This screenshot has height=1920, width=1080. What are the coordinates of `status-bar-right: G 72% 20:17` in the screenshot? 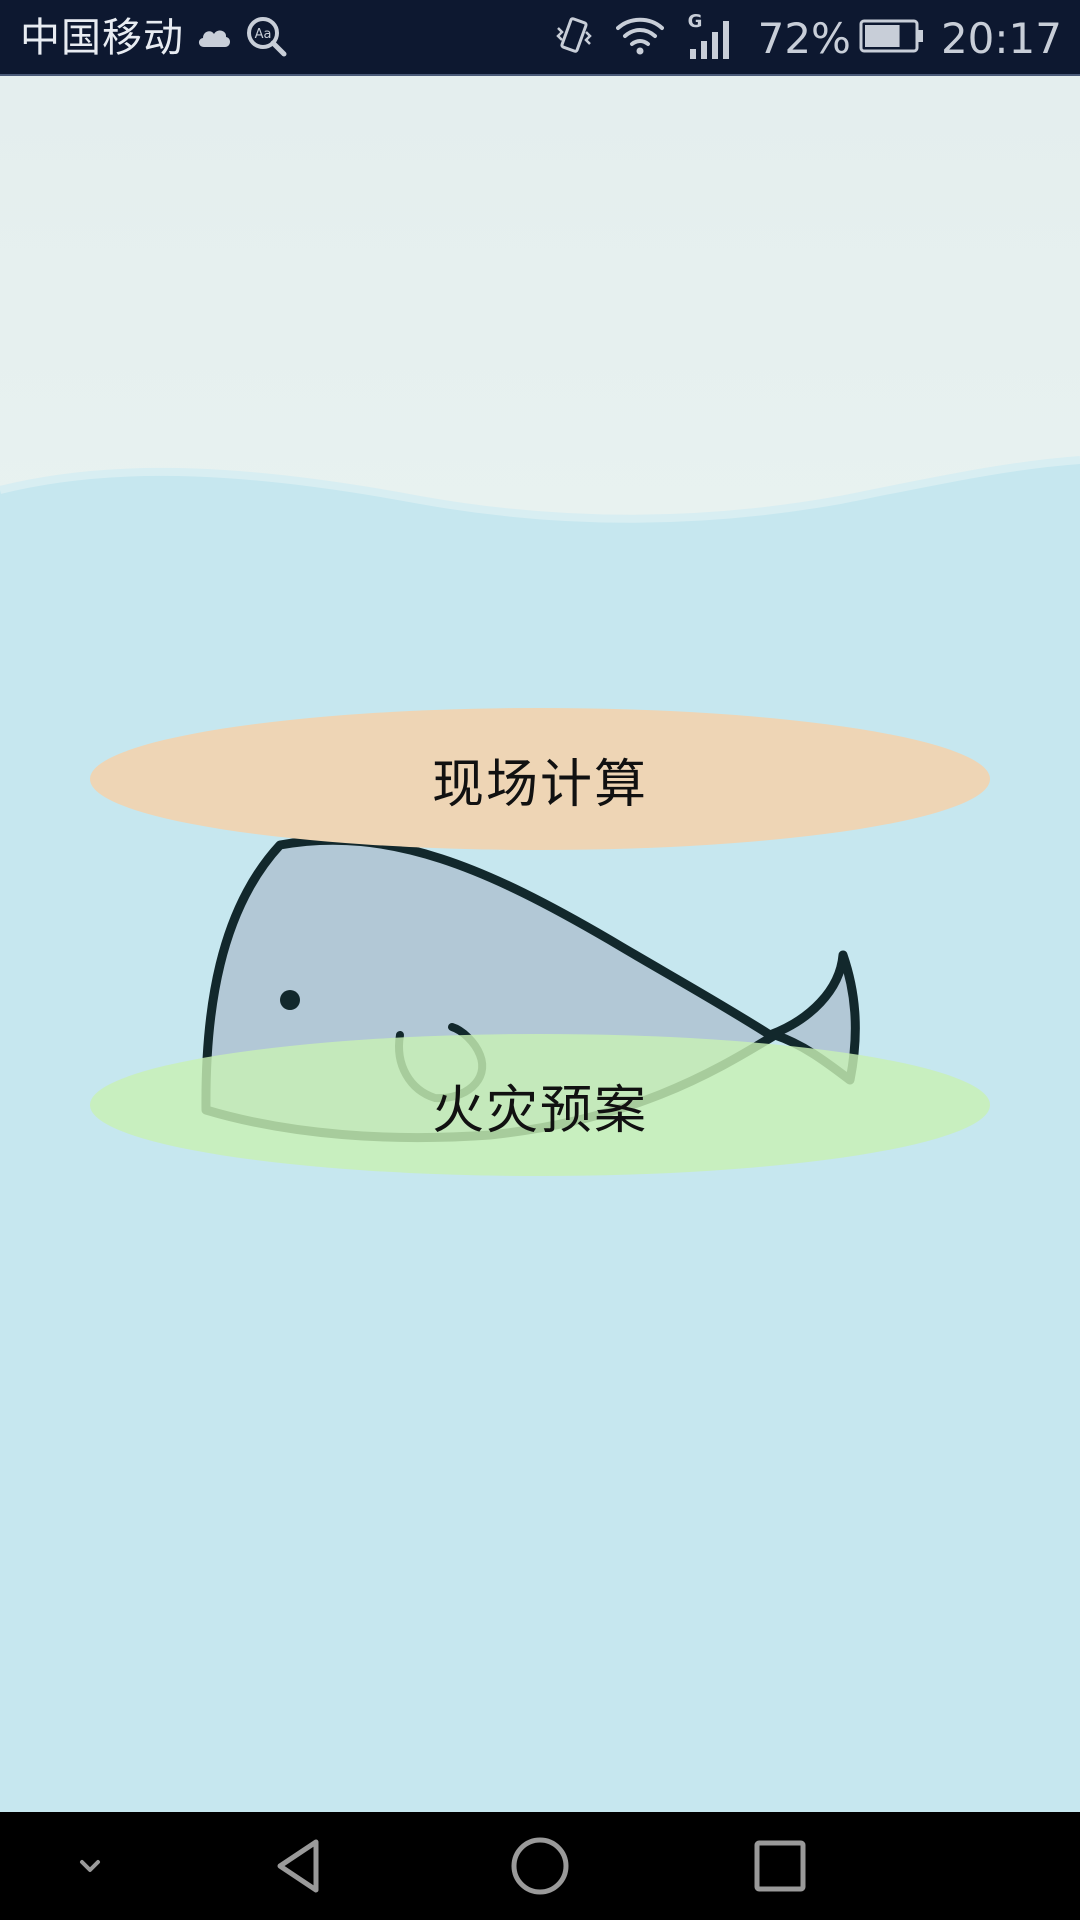 It's located at (802, 38).